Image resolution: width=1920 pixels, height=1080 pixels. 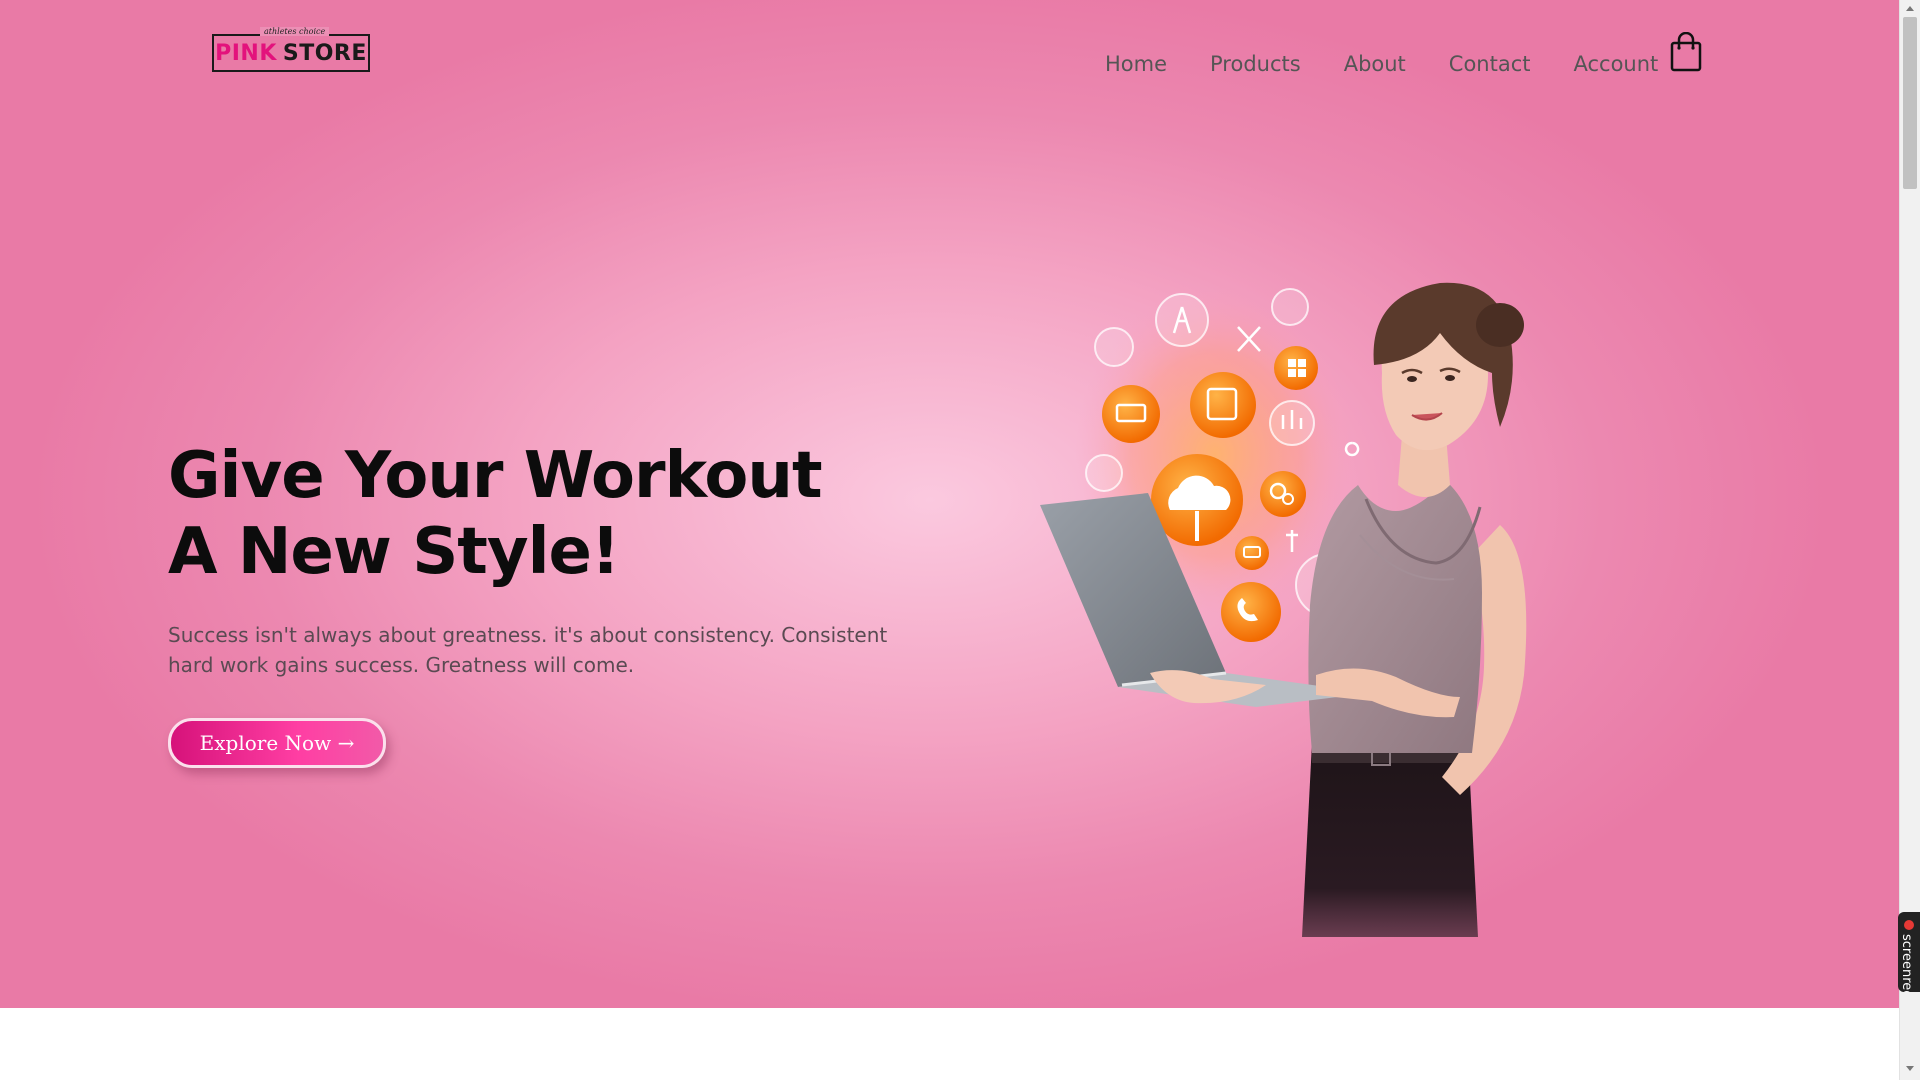 I want to click on logo-tagline: athletes choice, so click(x=295, y=31).